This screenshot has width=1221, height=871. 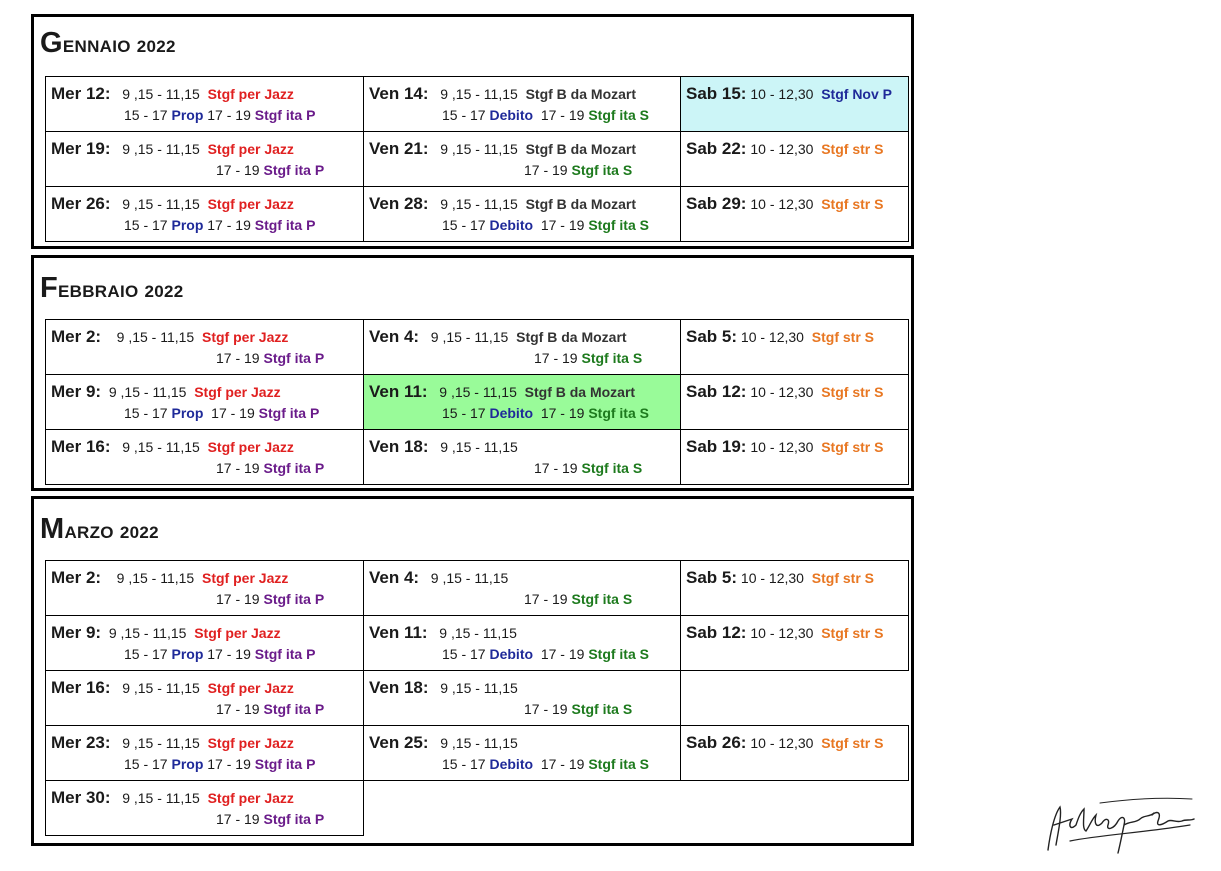 I want to click on handwritten-signature, so click(x=1121, y=825).